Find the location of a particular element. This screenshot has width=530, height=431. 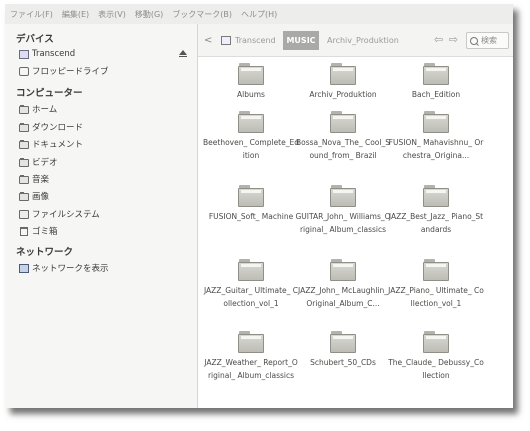

search-field: 検索 is located at coordinates (487, 40).